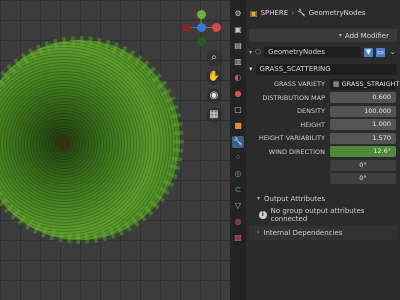  Describe the element at coordinates (363, 111) in the screenshot. I see `density-field: 100.000` at that location.